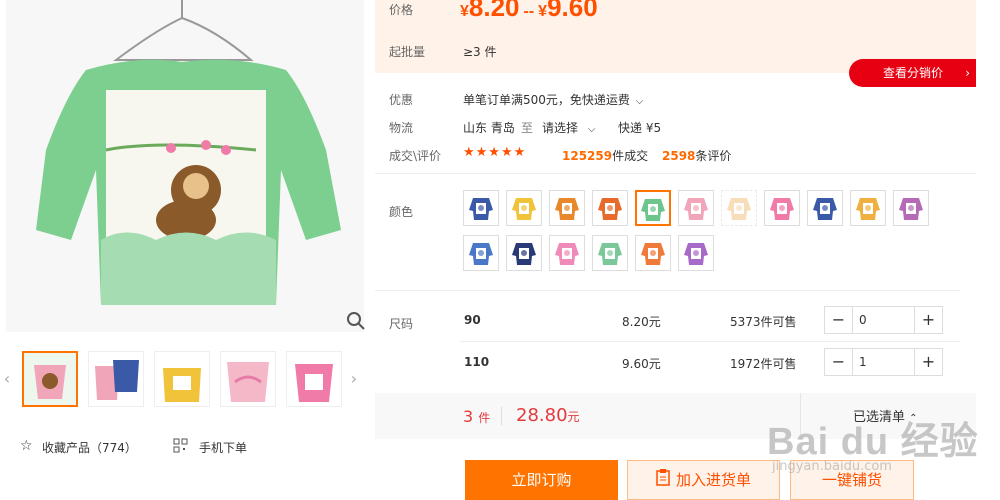 The height and width of the screenshot is (500, 1000). Describe the element at coordinates (663, 481) in the screenshot. I see `clipboard-icon` at that location.